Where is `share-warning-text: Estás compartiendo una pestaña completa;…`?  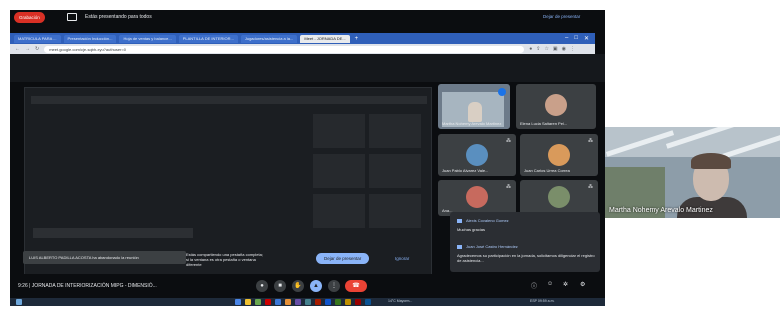 share-warning-text: Estás compartiendo una pestaña completa;… is located at coordinates (224, 259).